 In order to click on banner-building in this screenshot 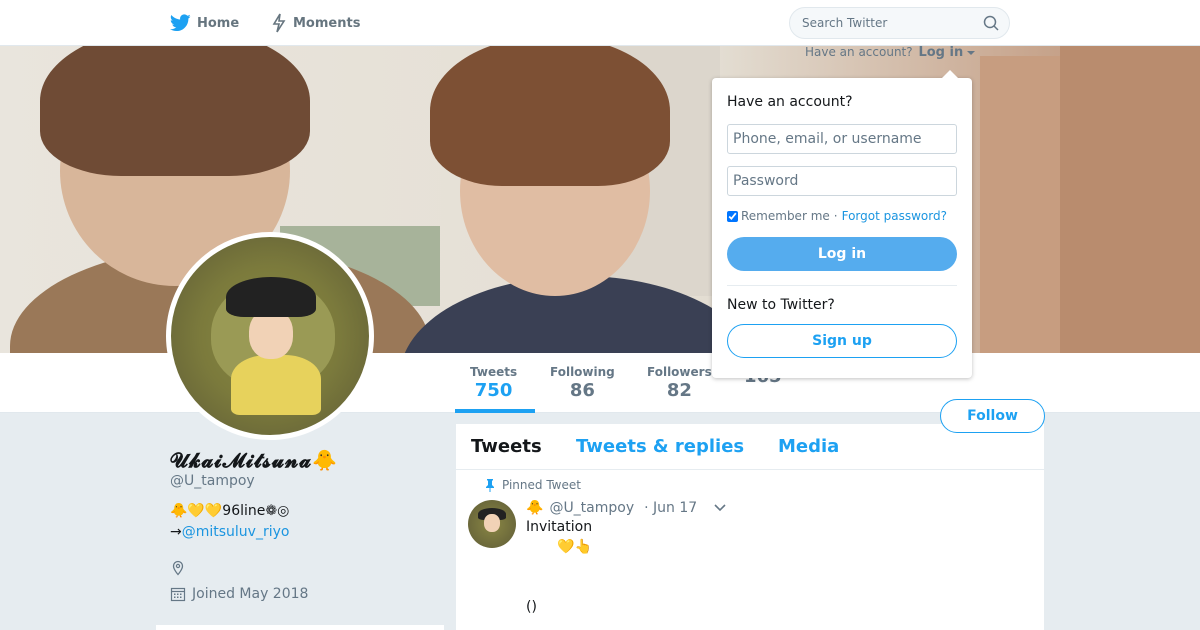, I will do `click(1130, 199)`.